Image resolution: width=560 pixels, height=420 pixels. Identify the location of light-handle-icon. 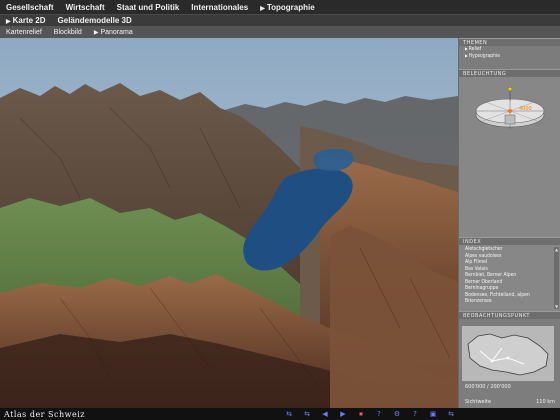
(510, 111).